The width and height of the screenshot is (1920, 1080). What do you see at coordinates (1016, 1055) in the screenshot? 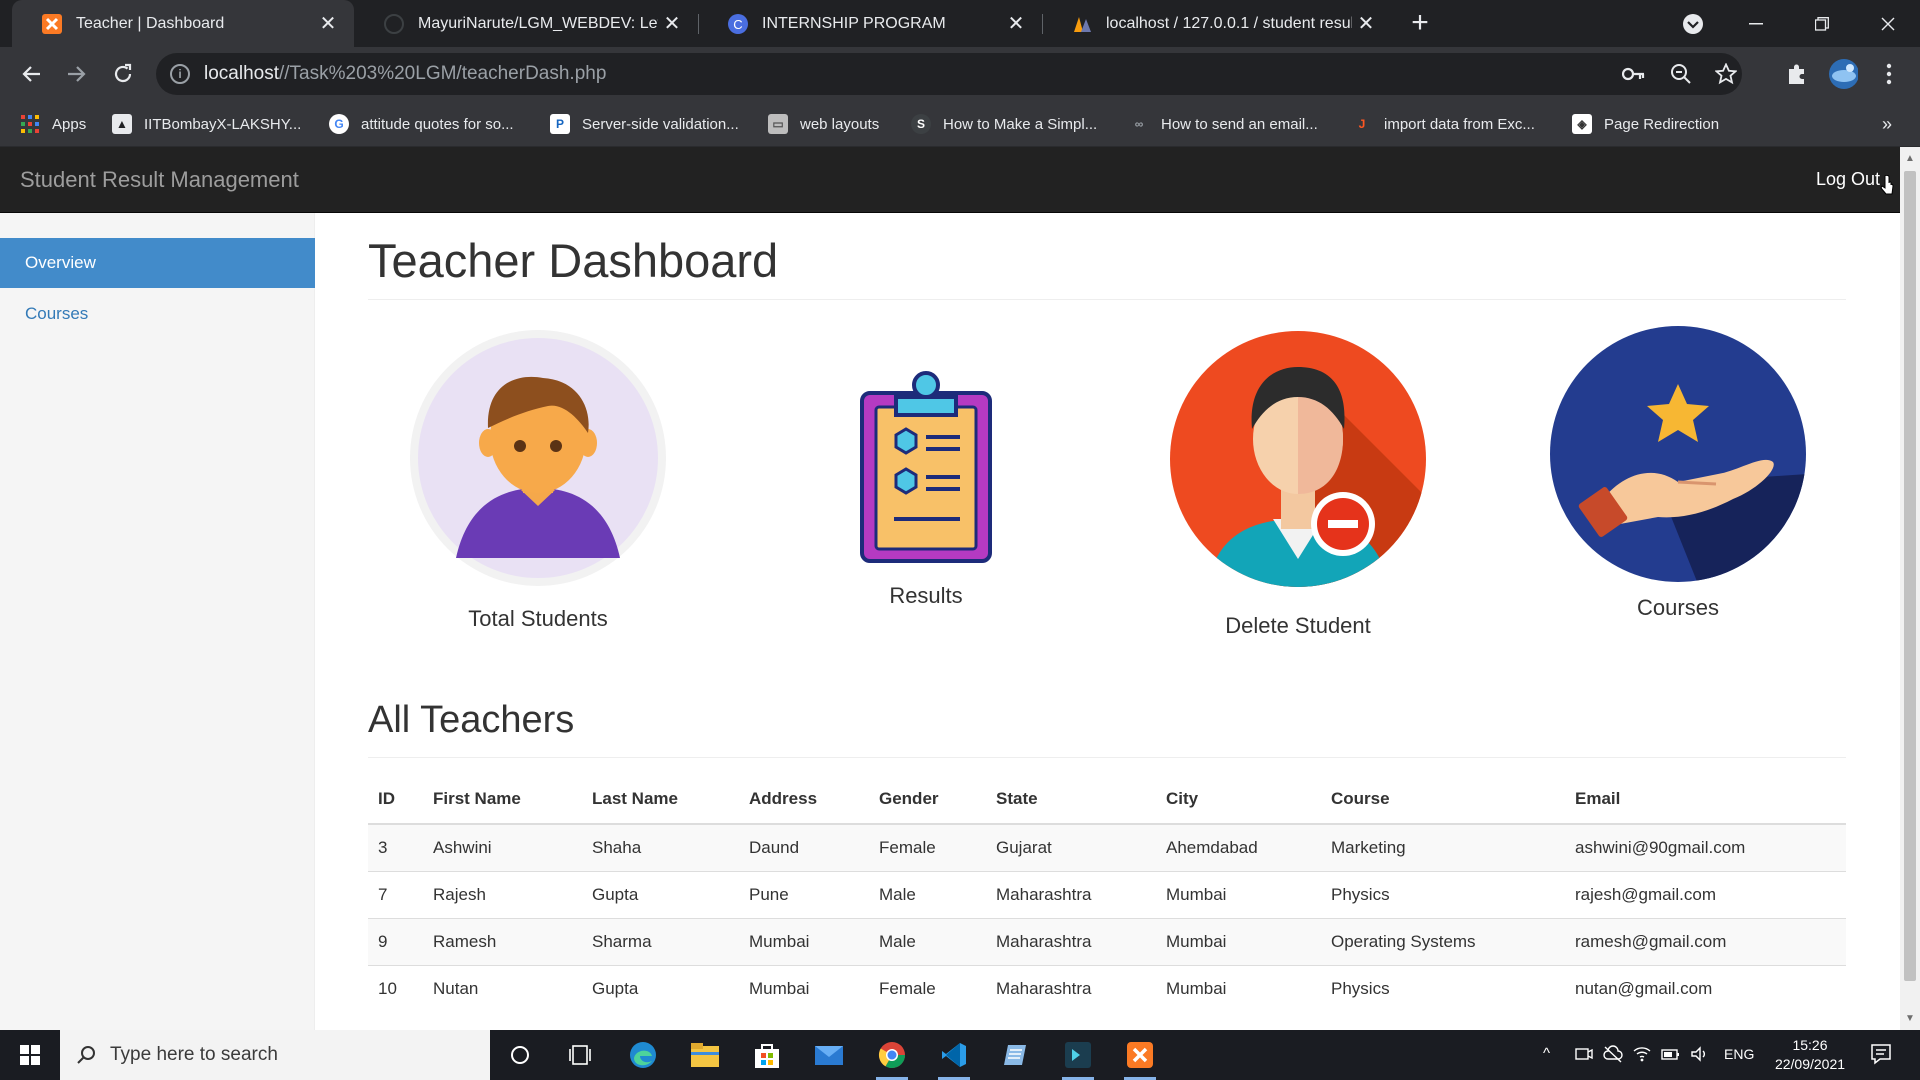
I see `notepad-icon` at bounding box center [1016, 1055].